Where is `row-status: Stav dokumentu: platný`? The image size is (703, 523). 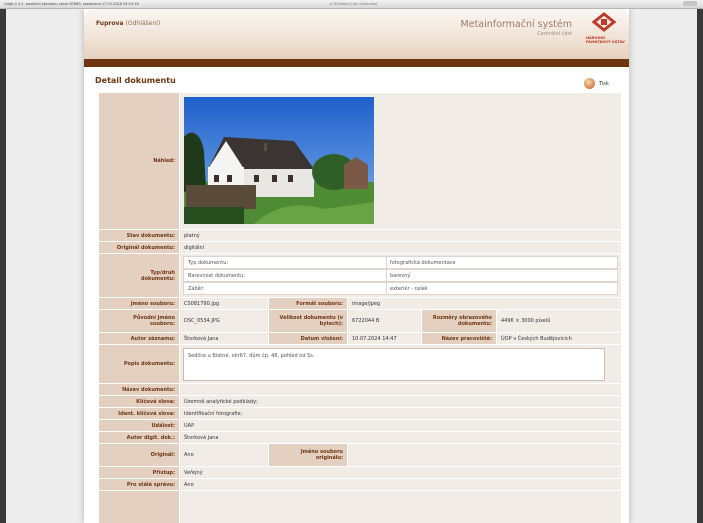 row-status: Stav dokumentu: platný is located at coordinates (360, 235).